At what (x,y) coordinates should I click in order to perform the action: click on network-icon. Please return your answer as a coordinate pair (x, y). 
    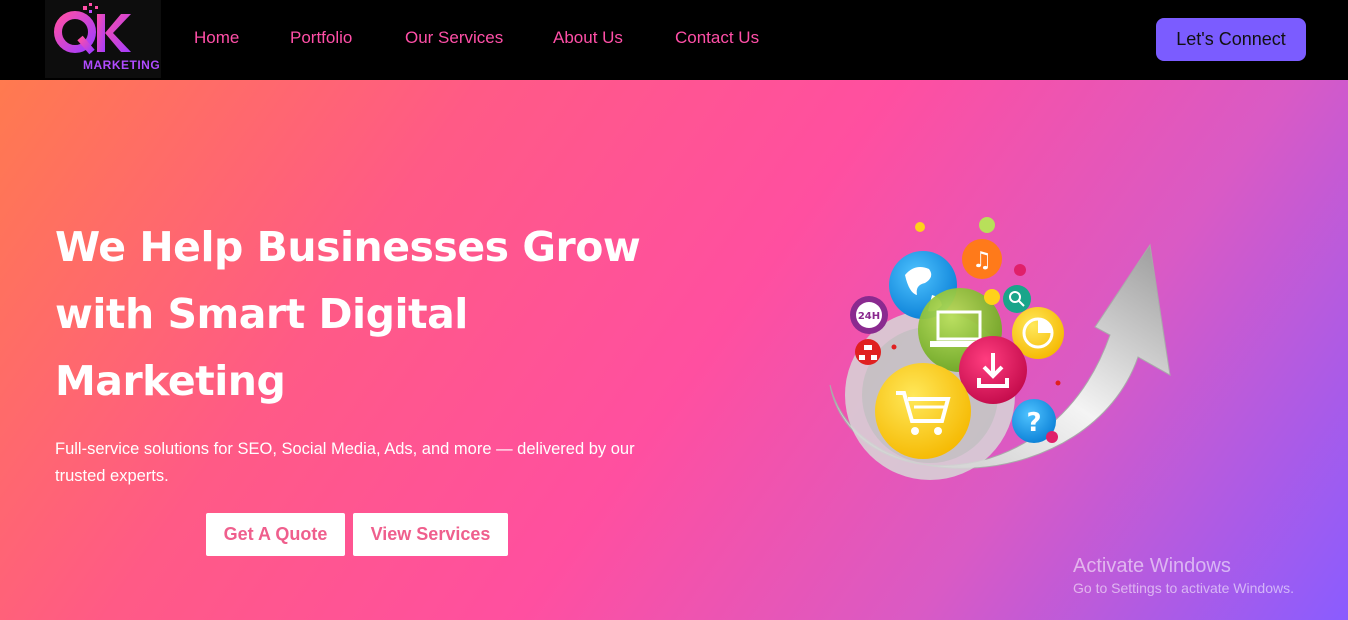
    Looking at the image, I should click on (868, 352).